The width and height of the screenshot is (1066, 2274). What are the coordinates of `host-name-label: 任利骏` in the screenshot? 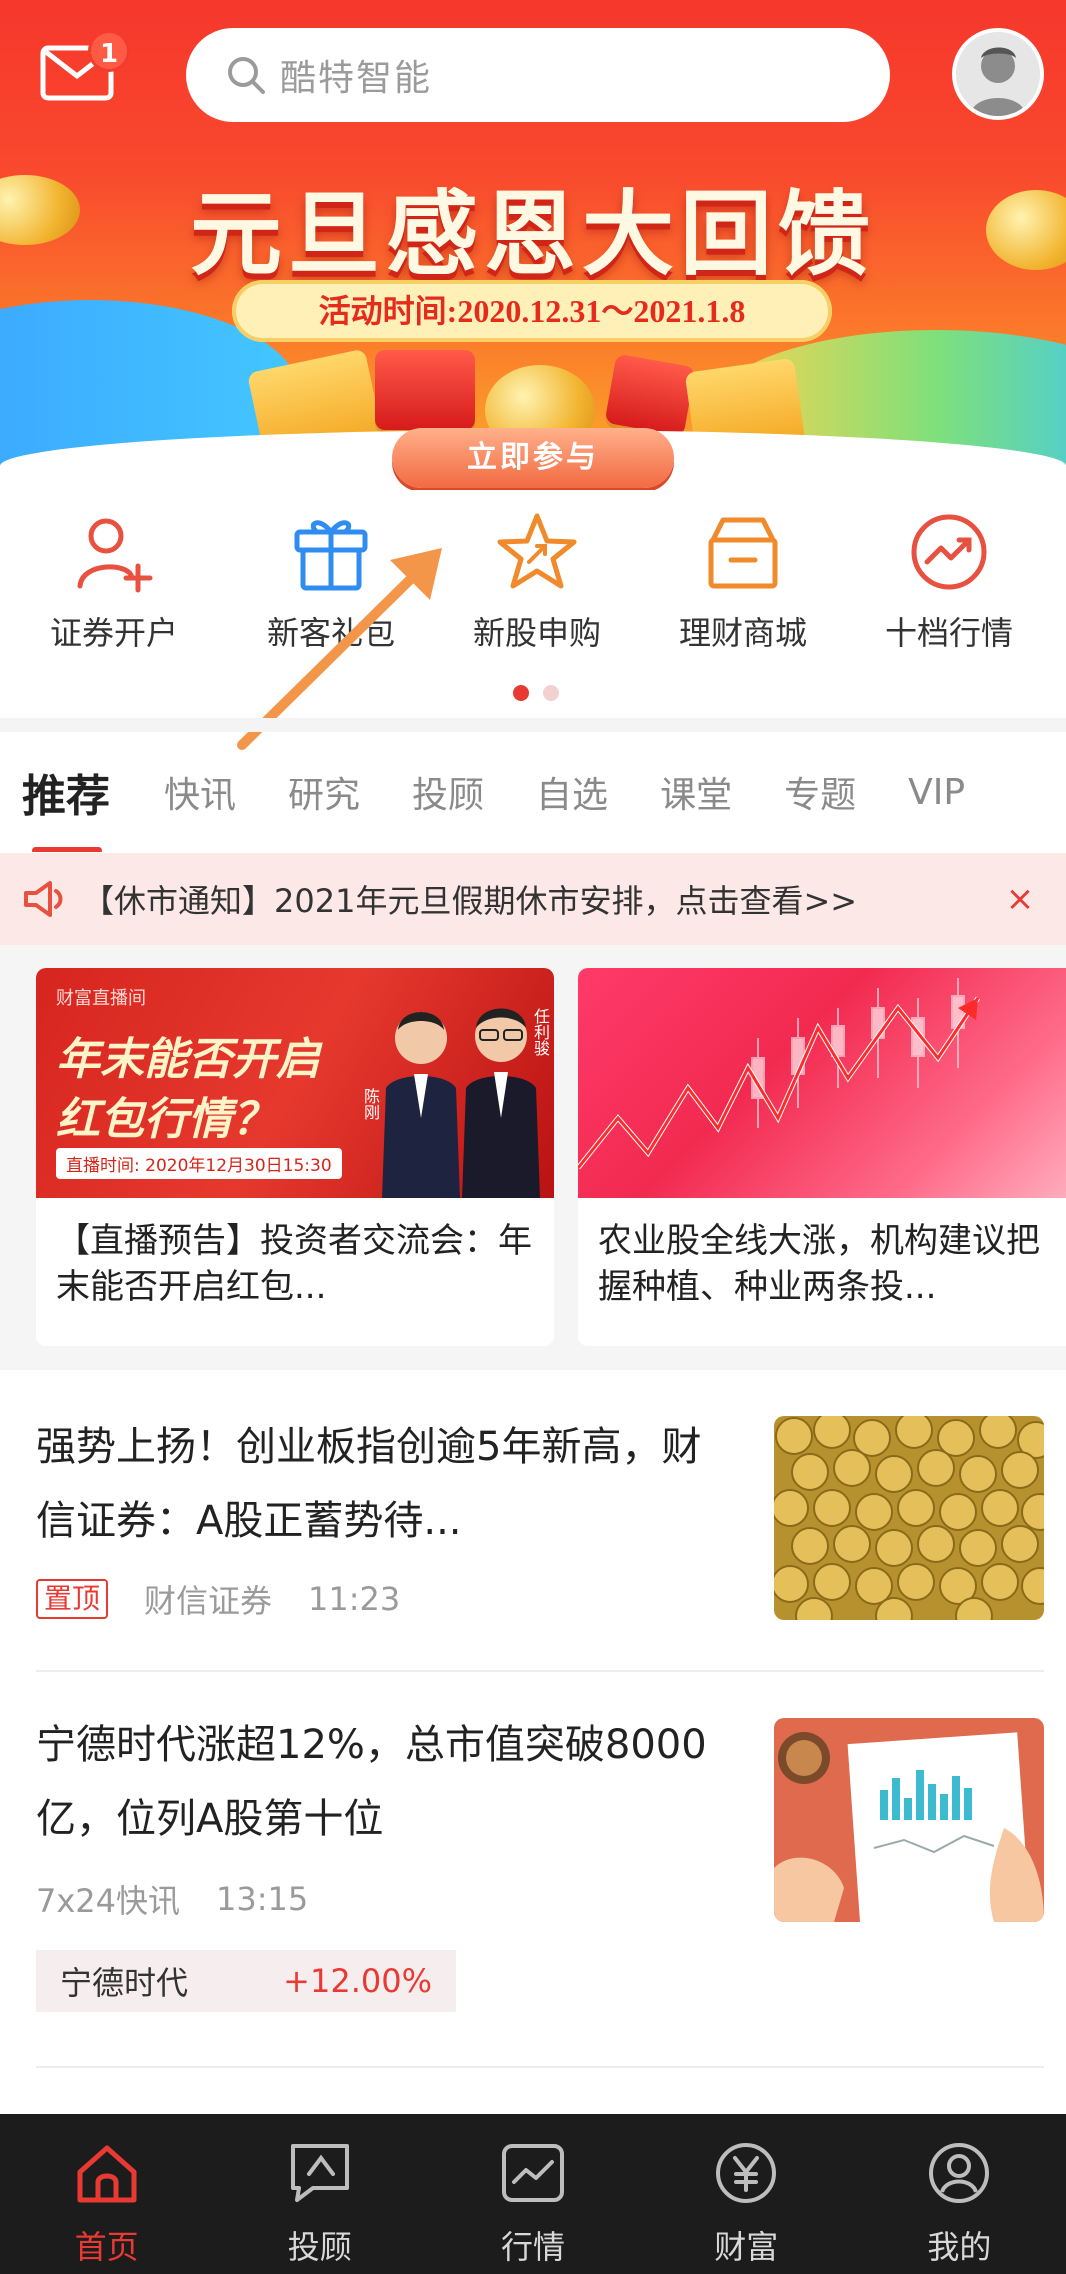 It's located at (540, 1032).